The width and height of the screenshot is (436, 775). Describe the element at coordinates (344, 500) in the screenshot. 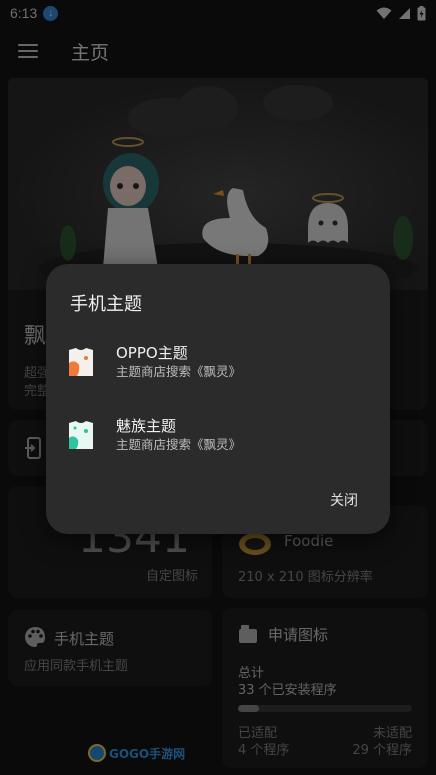

I see `close-button: 关闭` at that location.